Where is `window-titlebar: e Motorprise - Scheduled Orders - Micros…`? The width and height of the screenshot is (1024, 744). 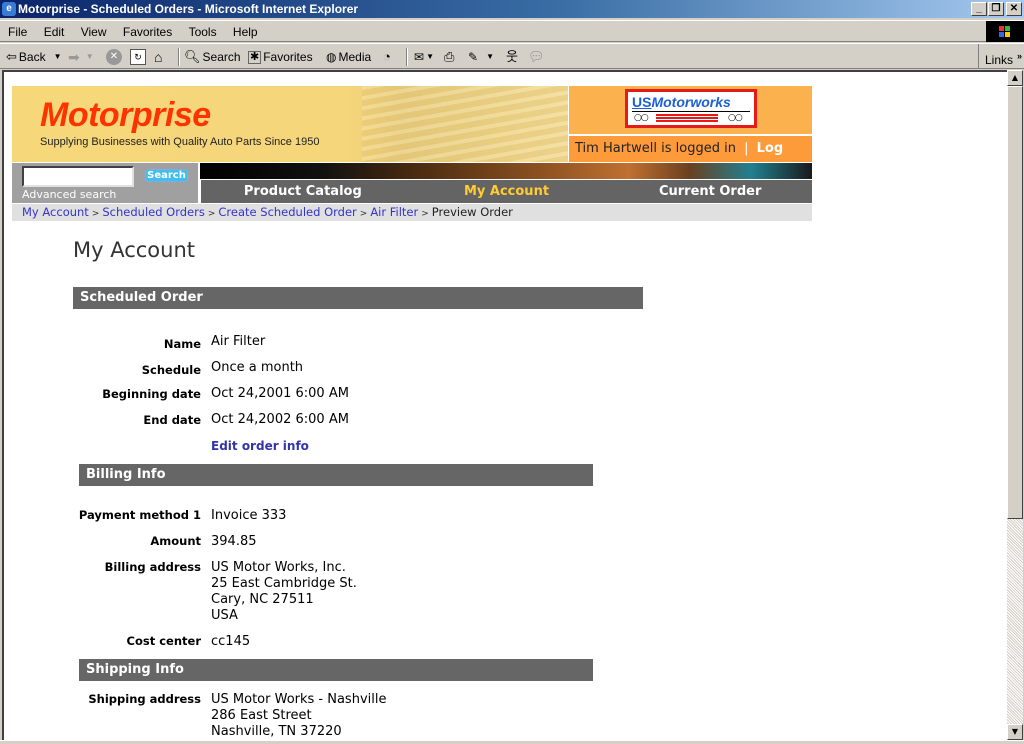 window-titlebar: e Motorprise - Scheduled Orders - Micros… is located at coordinates (512, 9).